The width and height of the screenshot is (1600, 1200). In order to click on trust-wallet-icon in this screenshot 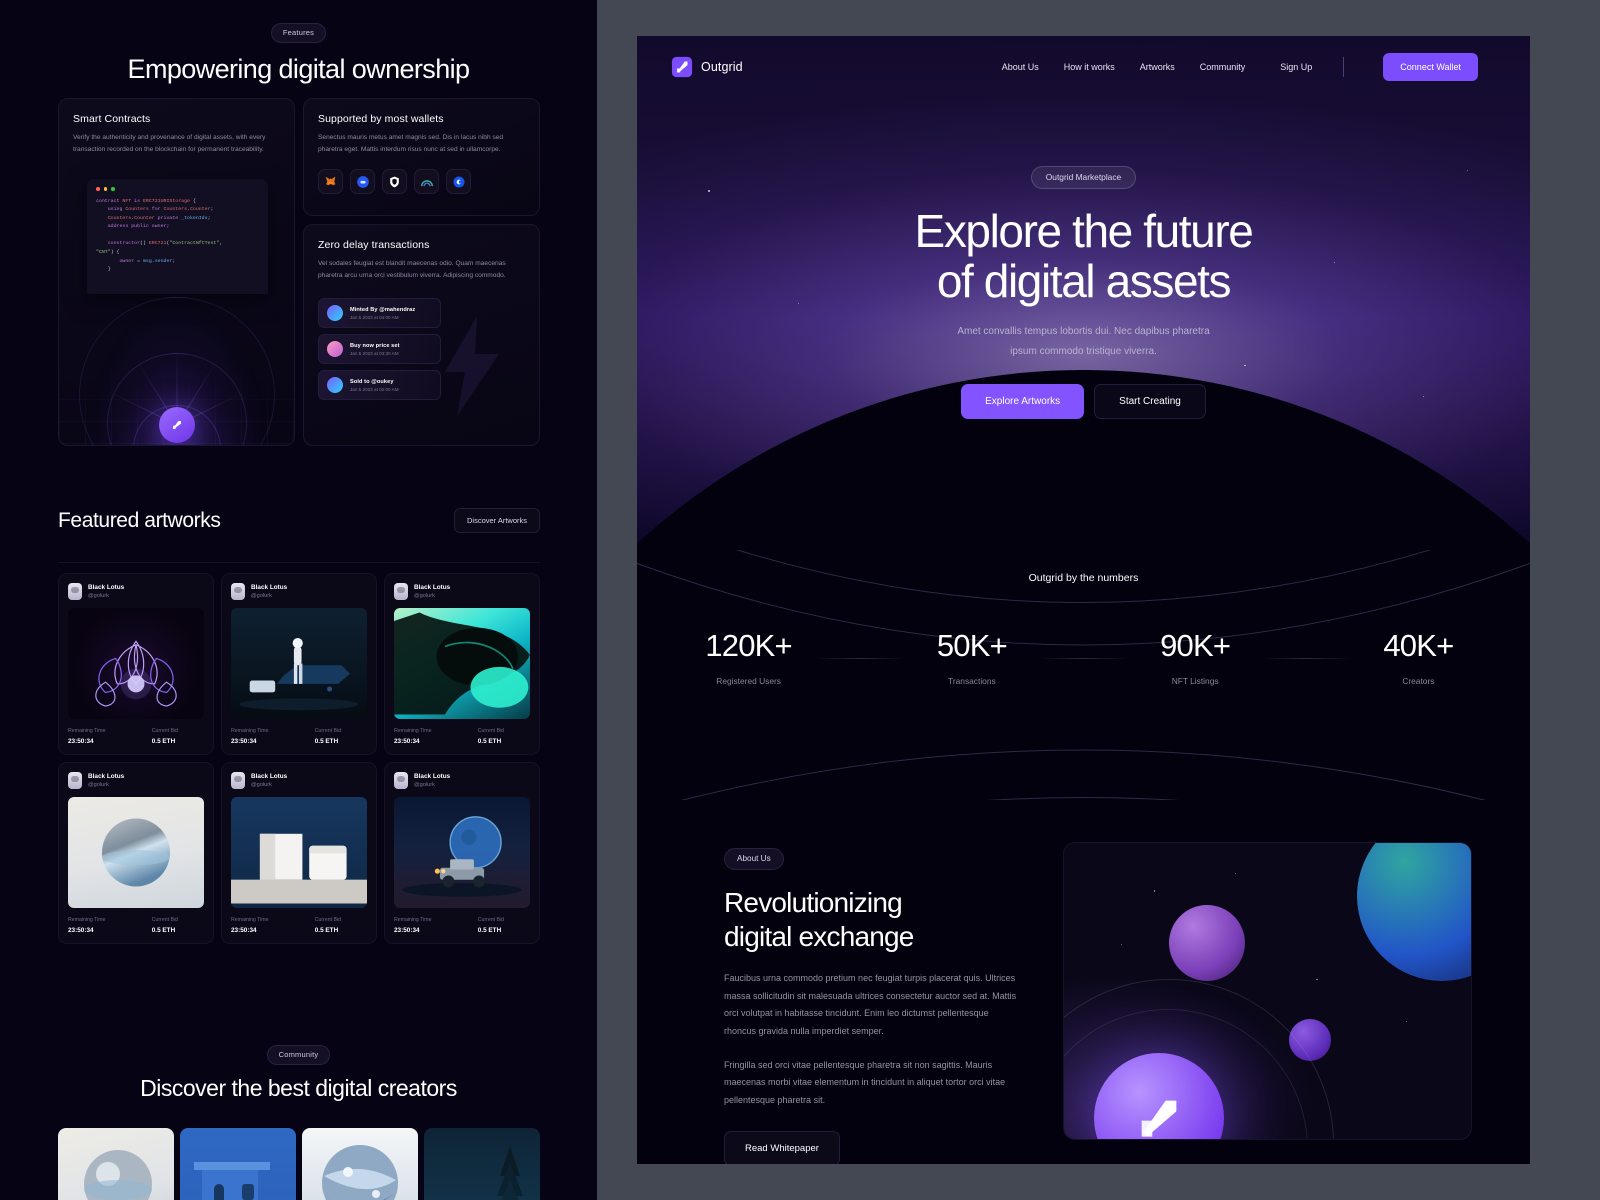, I will do `click(394, 182)`.